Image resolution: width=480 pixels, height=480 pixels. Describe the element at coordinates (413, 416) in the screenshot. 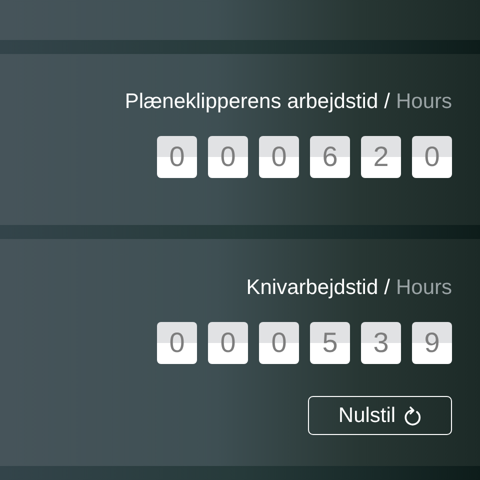

I see `reset-icon` at that location.